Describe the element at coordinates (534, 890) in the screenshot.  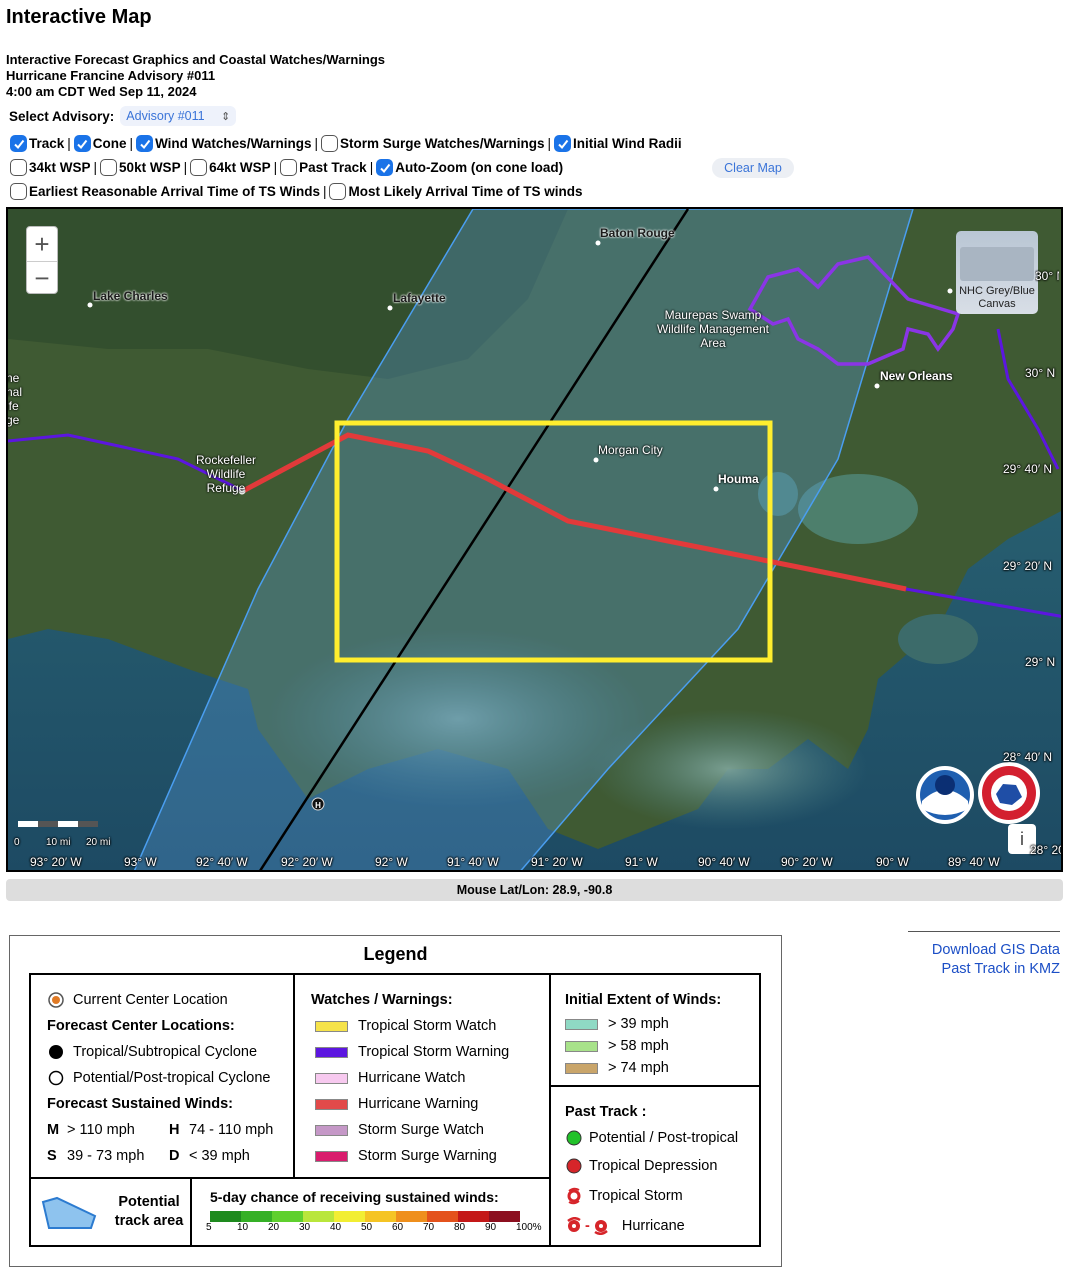
I see `mouse-coordinates-readout: Mouse Lat/Lon: 28.9, -90.8` at that location.